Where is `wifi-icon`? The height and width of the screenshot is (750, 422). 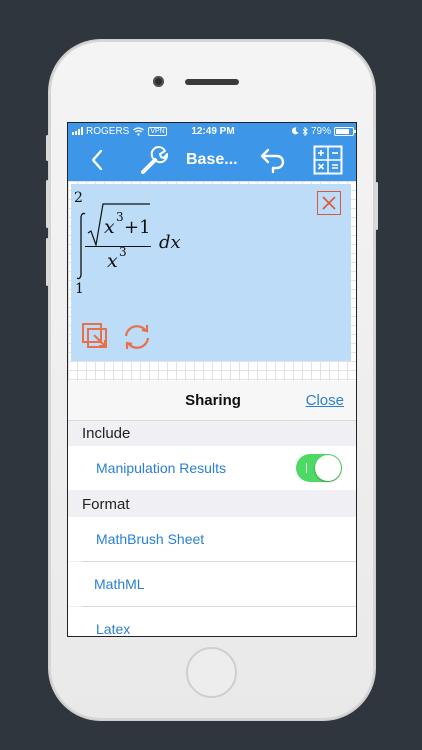
wifi-icon is located at coordinates (139, 131).